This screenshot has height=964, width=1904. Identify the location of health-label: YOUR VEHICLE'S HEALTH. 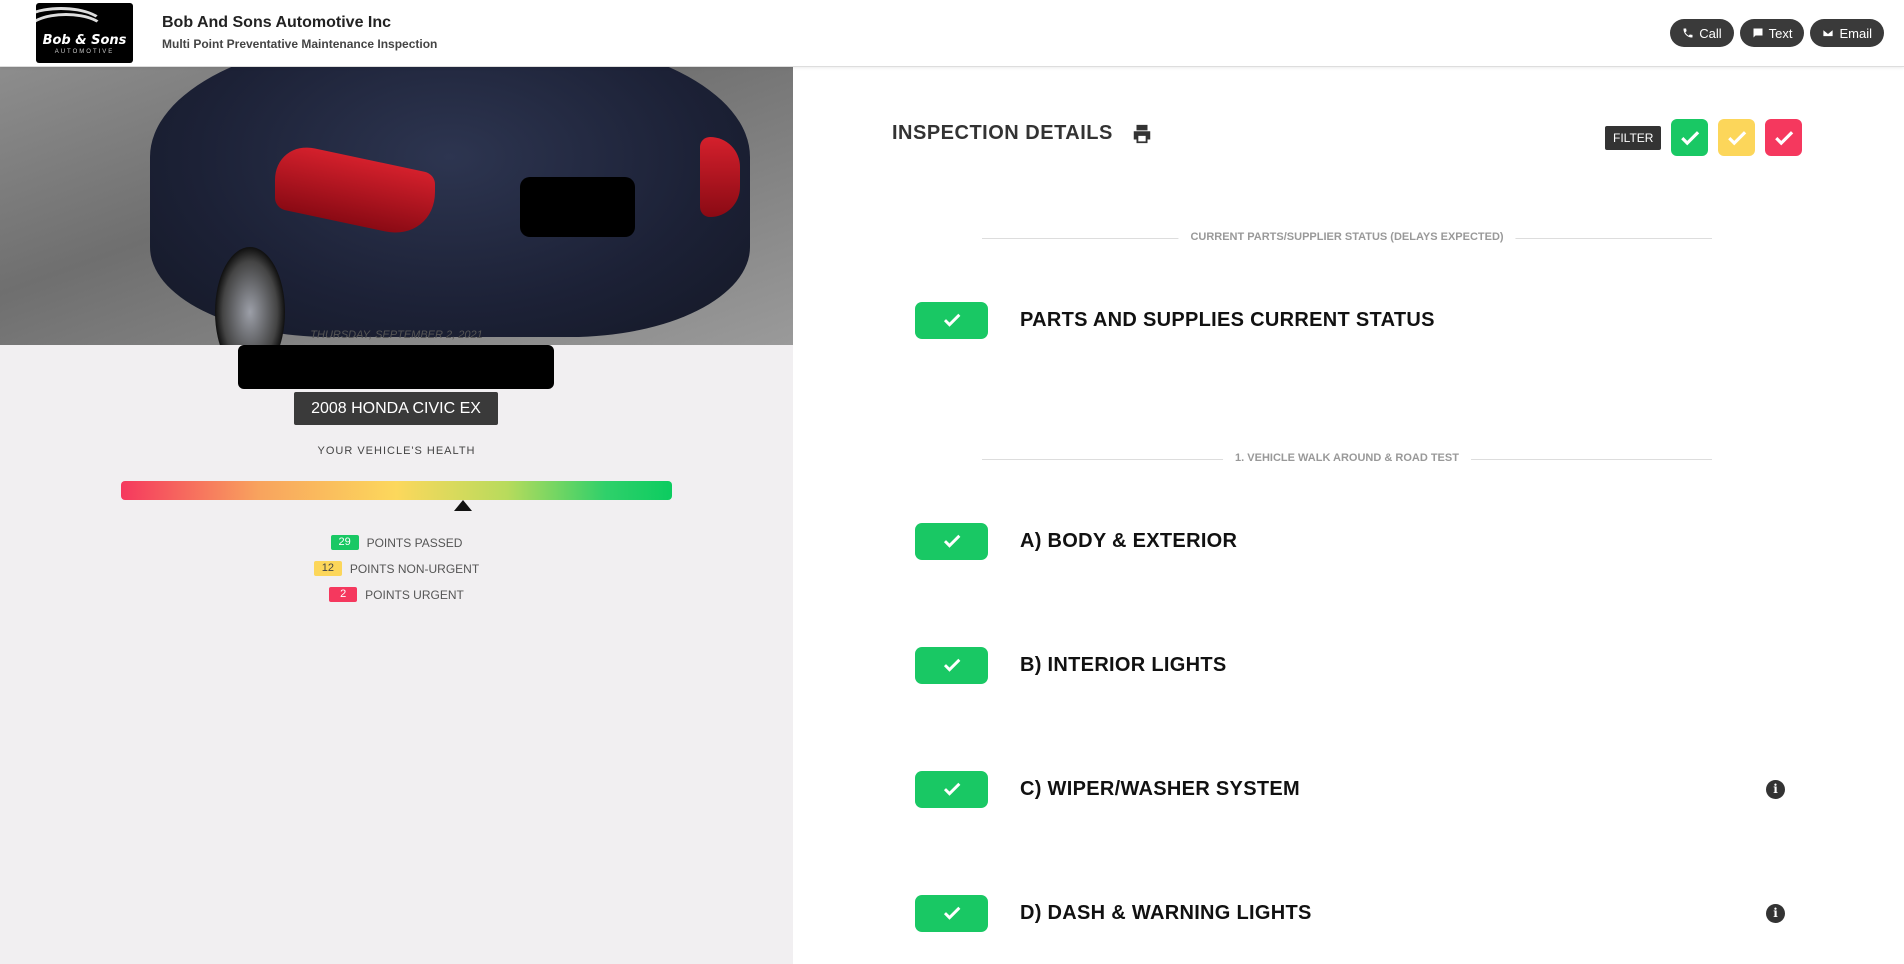
(396, 451).